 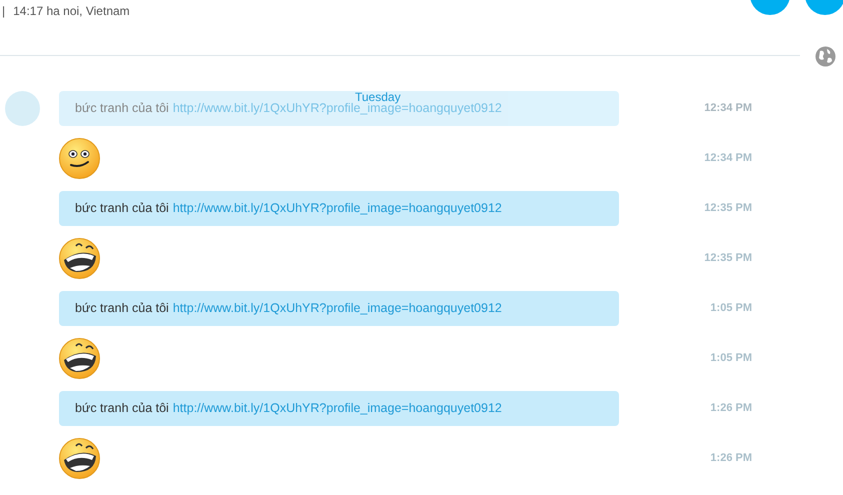 I want to click on day-label: Tuesday, so click(x=378, y=97).